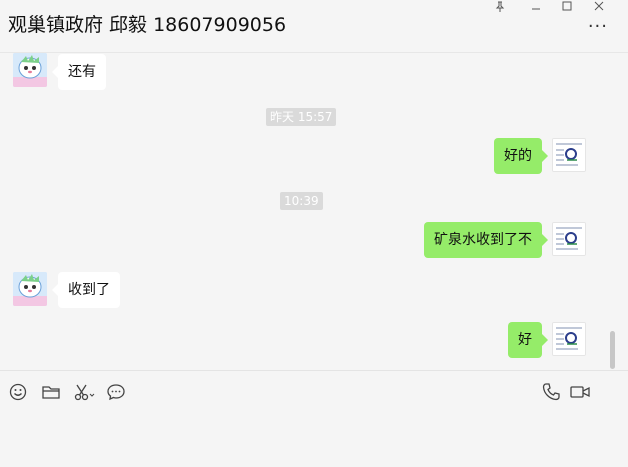 This screenshot has height=467, width=628. I want to click on pin-icon, so click(500, 7).